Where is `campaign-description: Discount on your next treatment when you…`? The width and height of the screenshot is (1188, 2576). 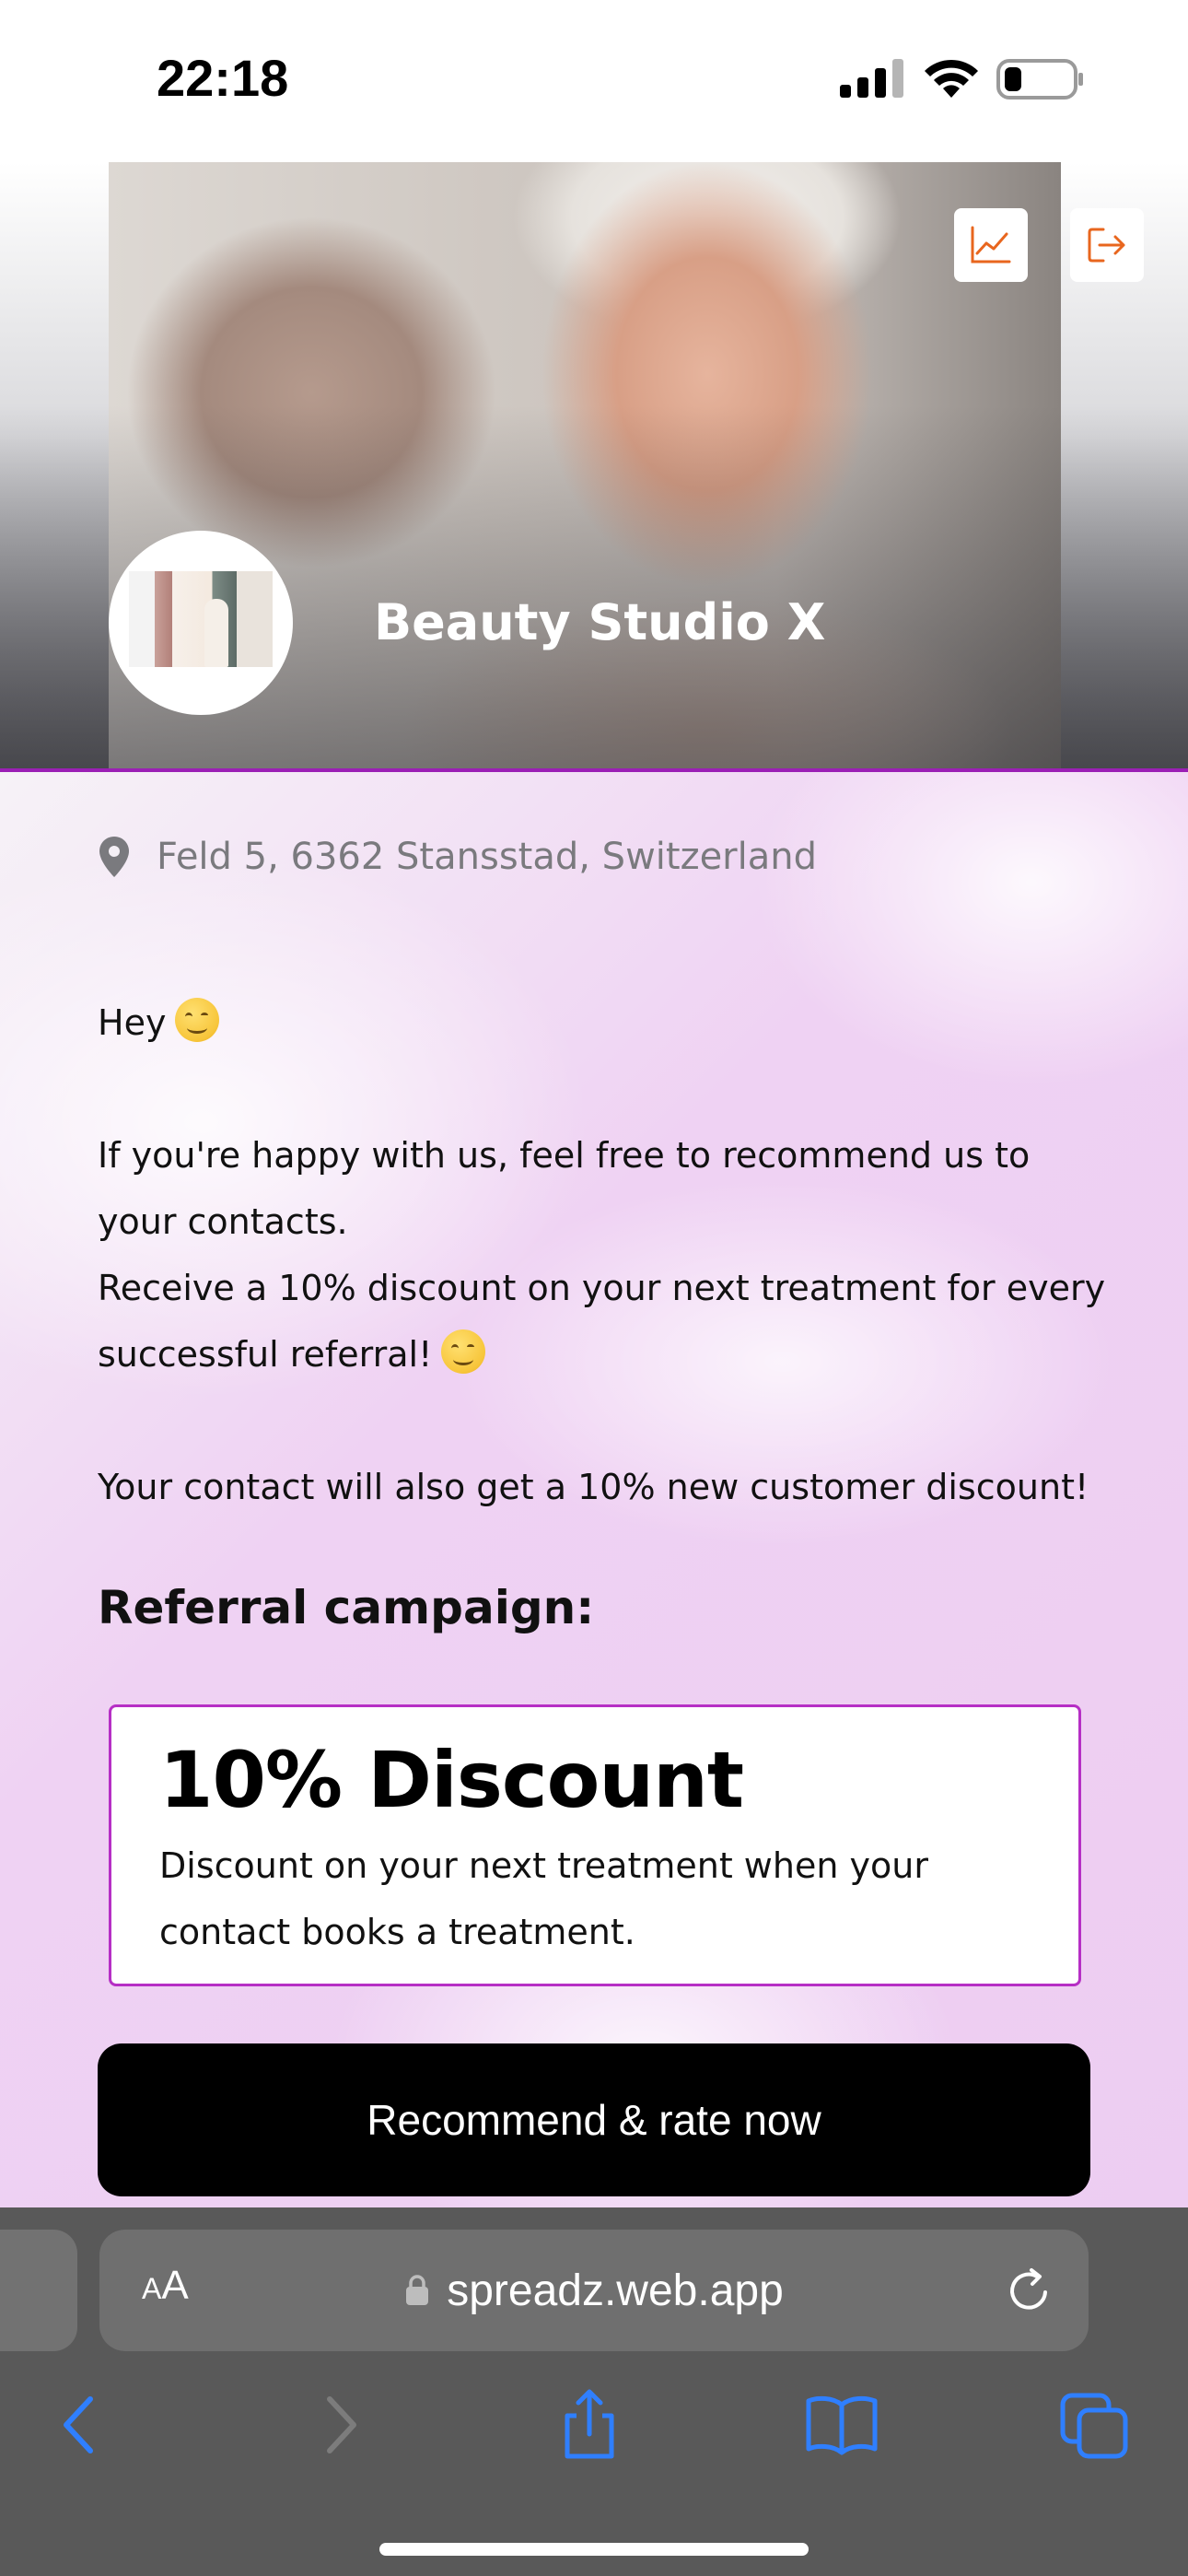 campaign-description: Discount on your next treatment when you… is located at coordinates (543, 1898).